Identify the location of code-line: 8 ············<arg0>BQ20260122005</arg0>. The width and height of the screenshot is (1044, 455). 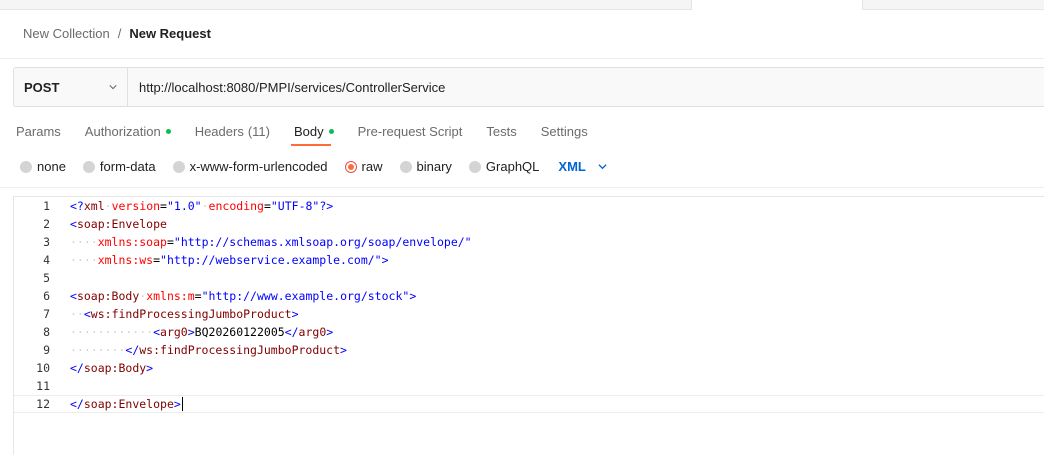
(529, 332).